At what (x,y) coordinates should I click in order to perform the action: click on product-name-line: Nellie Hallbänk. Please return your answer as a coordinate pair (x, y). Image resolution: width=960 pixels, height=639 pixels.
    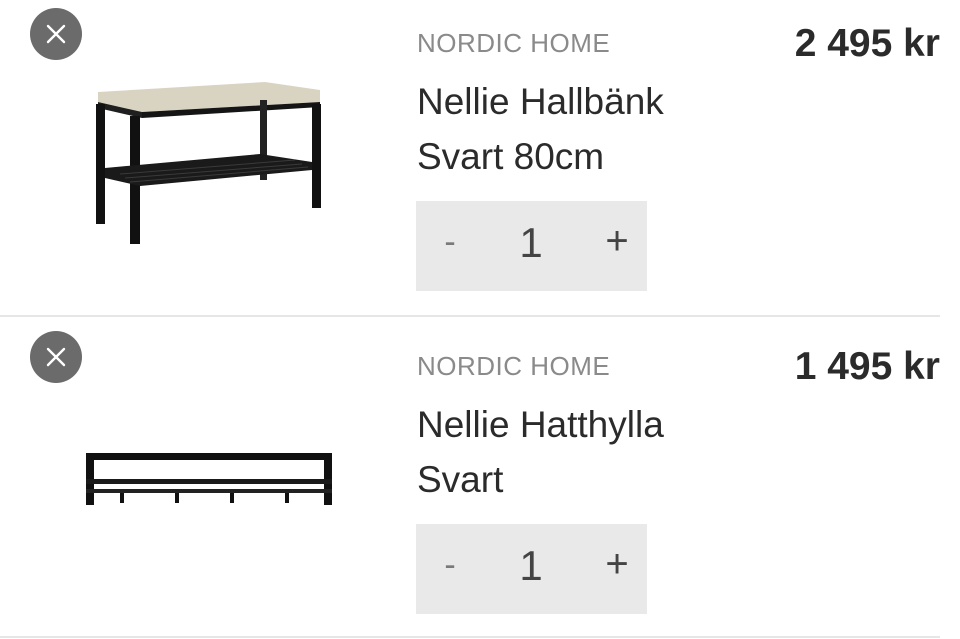
    Looking at the image, I should click on (540, 101).